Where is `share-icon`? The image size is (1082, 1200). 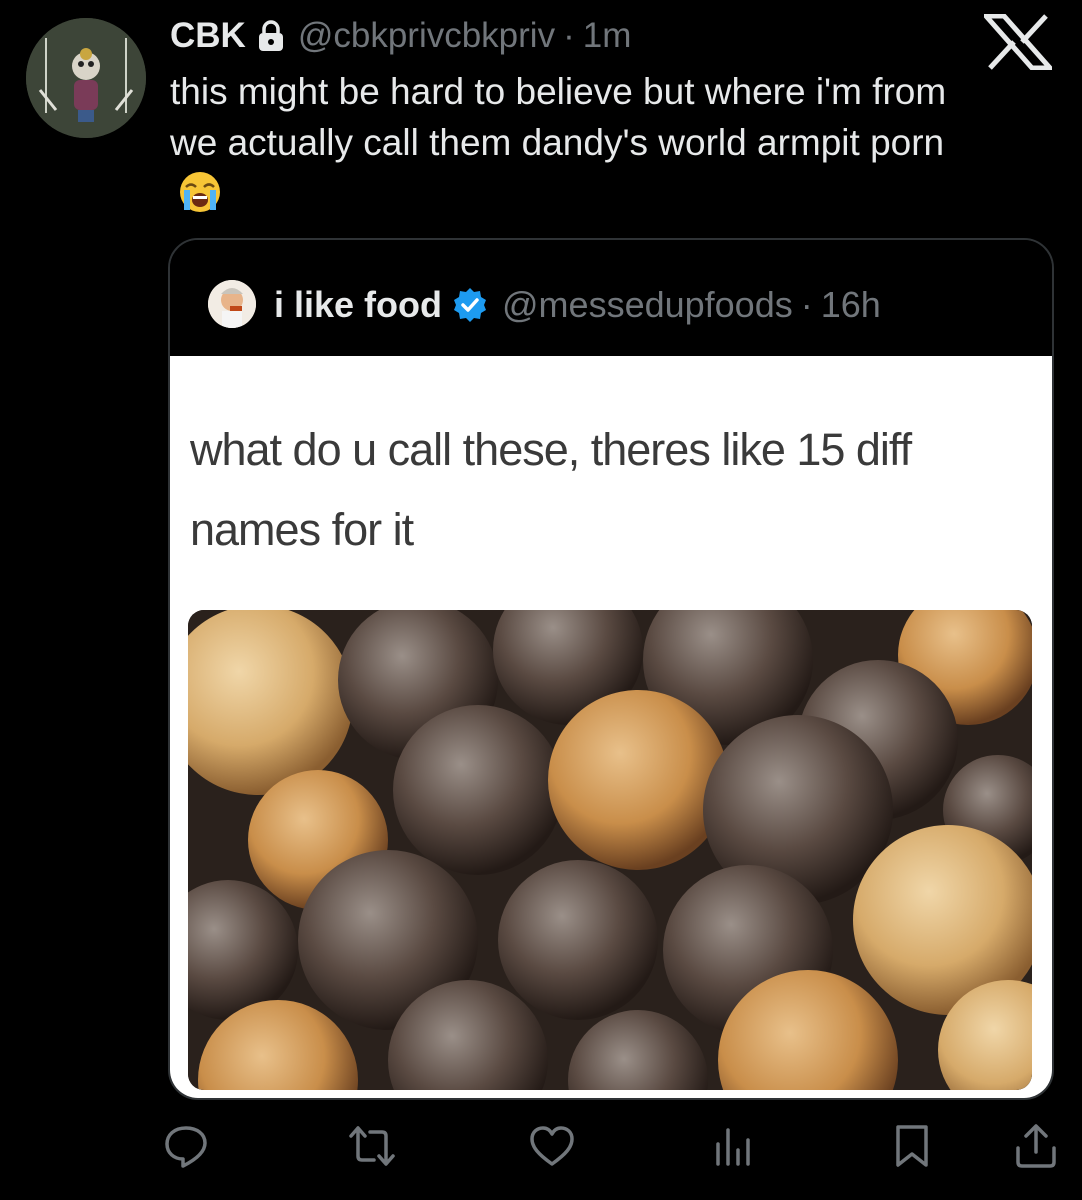 share-icon is located at coordinates (1036, 1146).